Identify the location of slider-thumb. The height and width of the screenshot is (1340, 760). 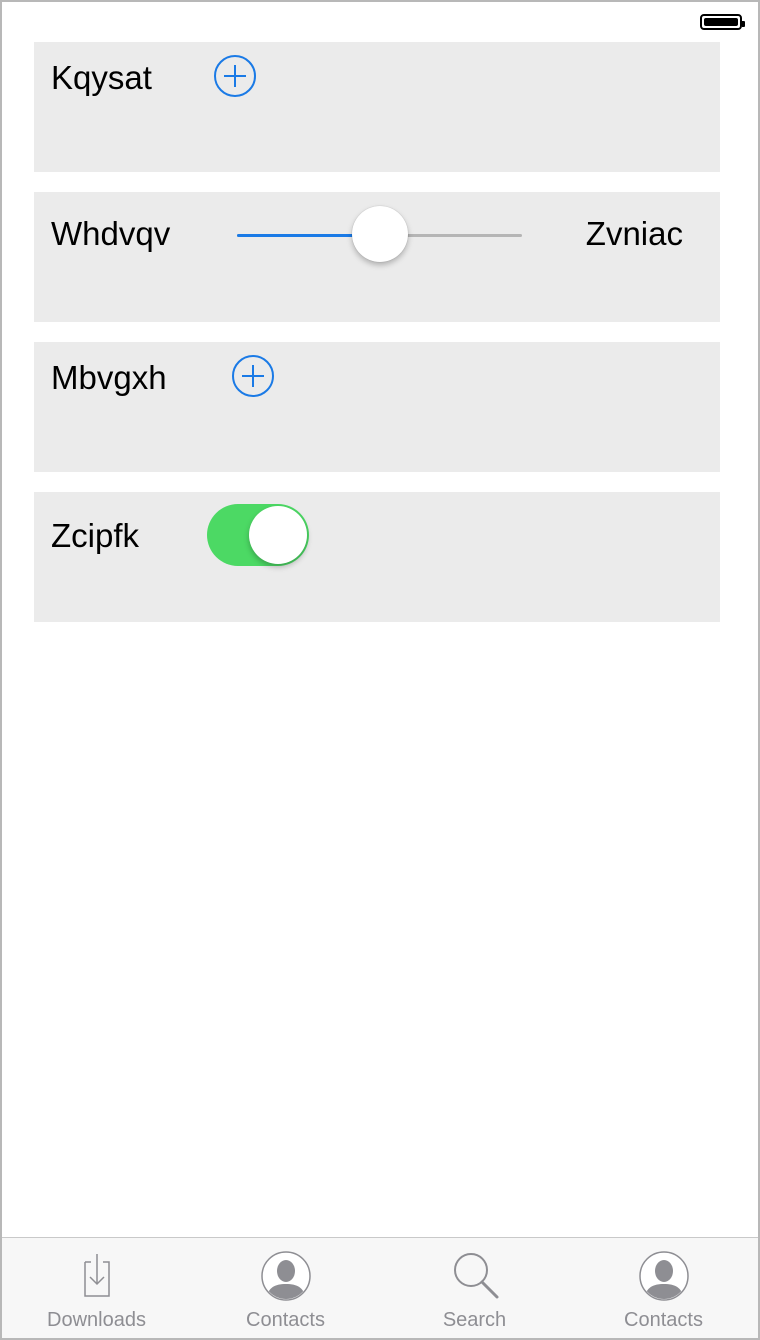
(379, 234).